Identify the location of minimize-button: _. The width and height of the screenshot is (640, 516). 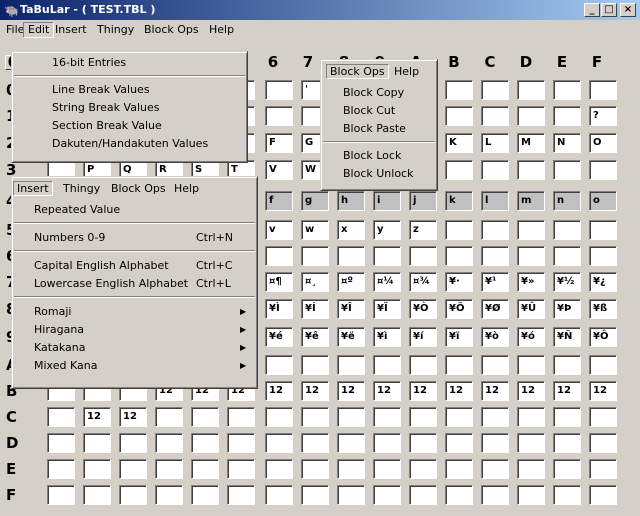
(592, 10).